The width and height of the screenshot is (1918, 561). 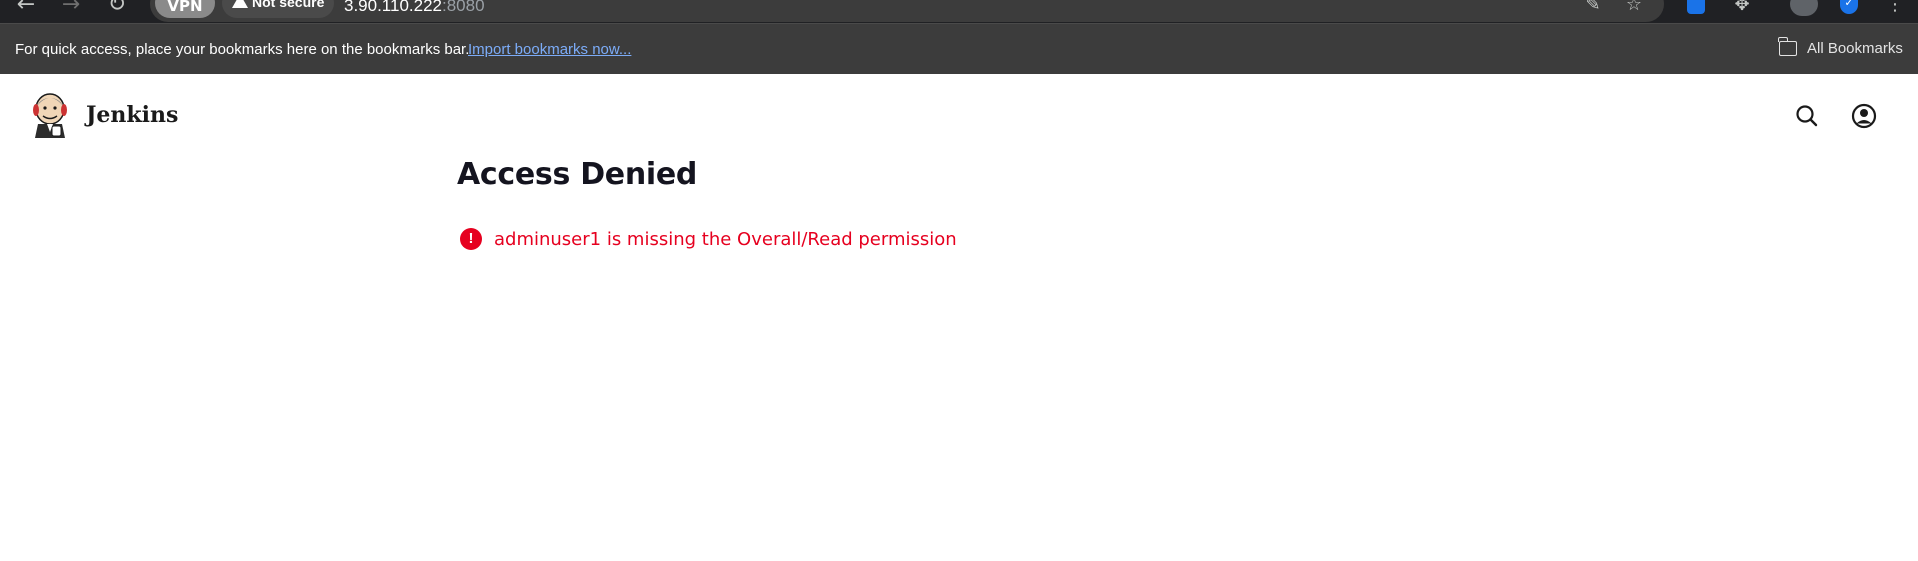 I want to click on menu-kebab-icon: ⋮, so click(x=1895, y=8).